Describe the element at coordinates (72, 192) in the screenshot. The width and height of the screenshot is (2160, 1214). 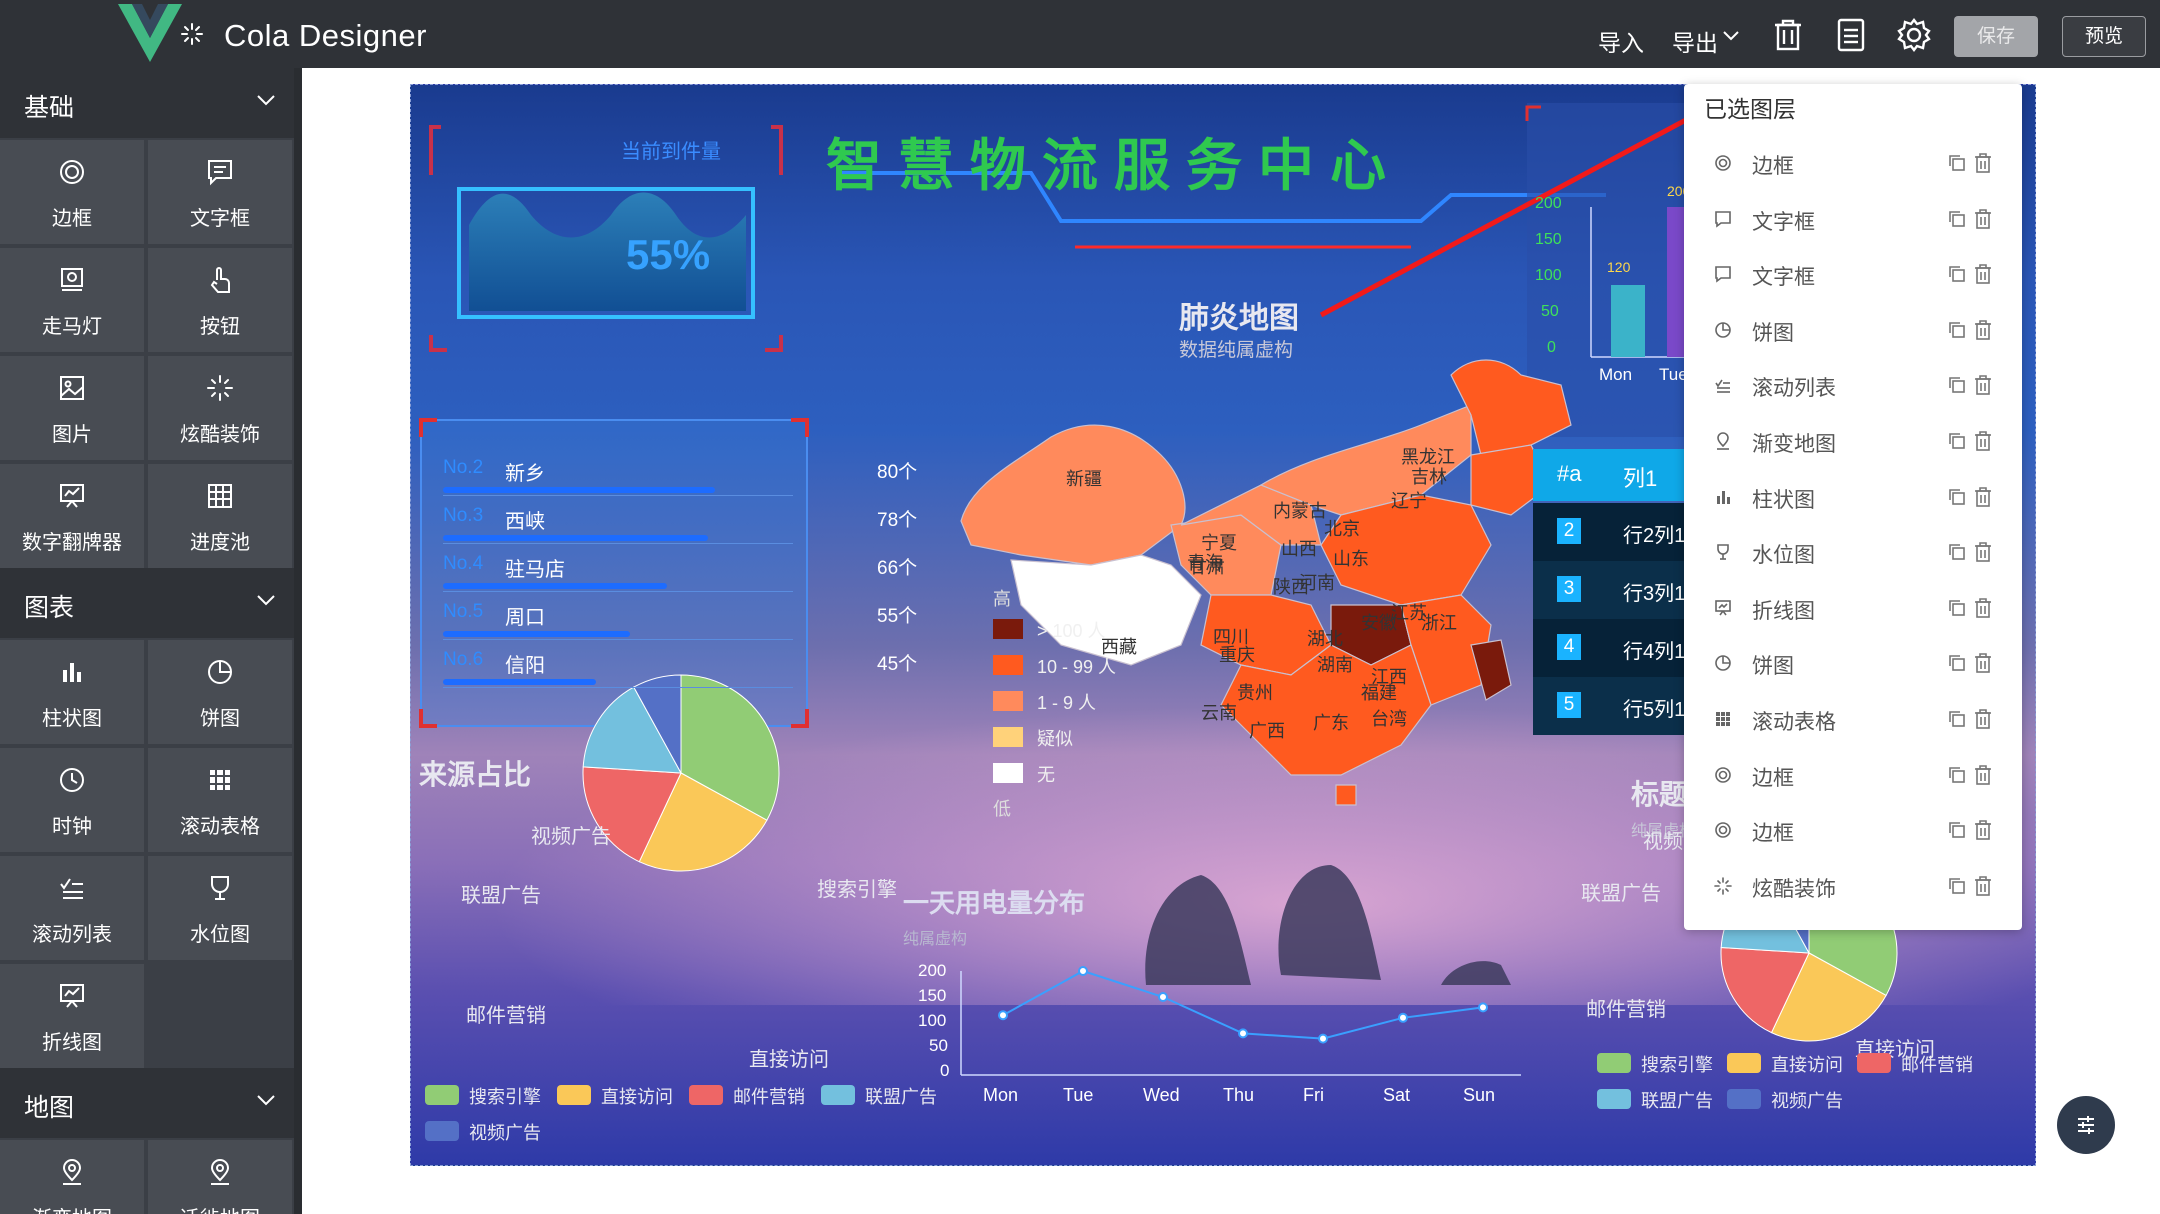
I see `tile-border: 边框` at that location.